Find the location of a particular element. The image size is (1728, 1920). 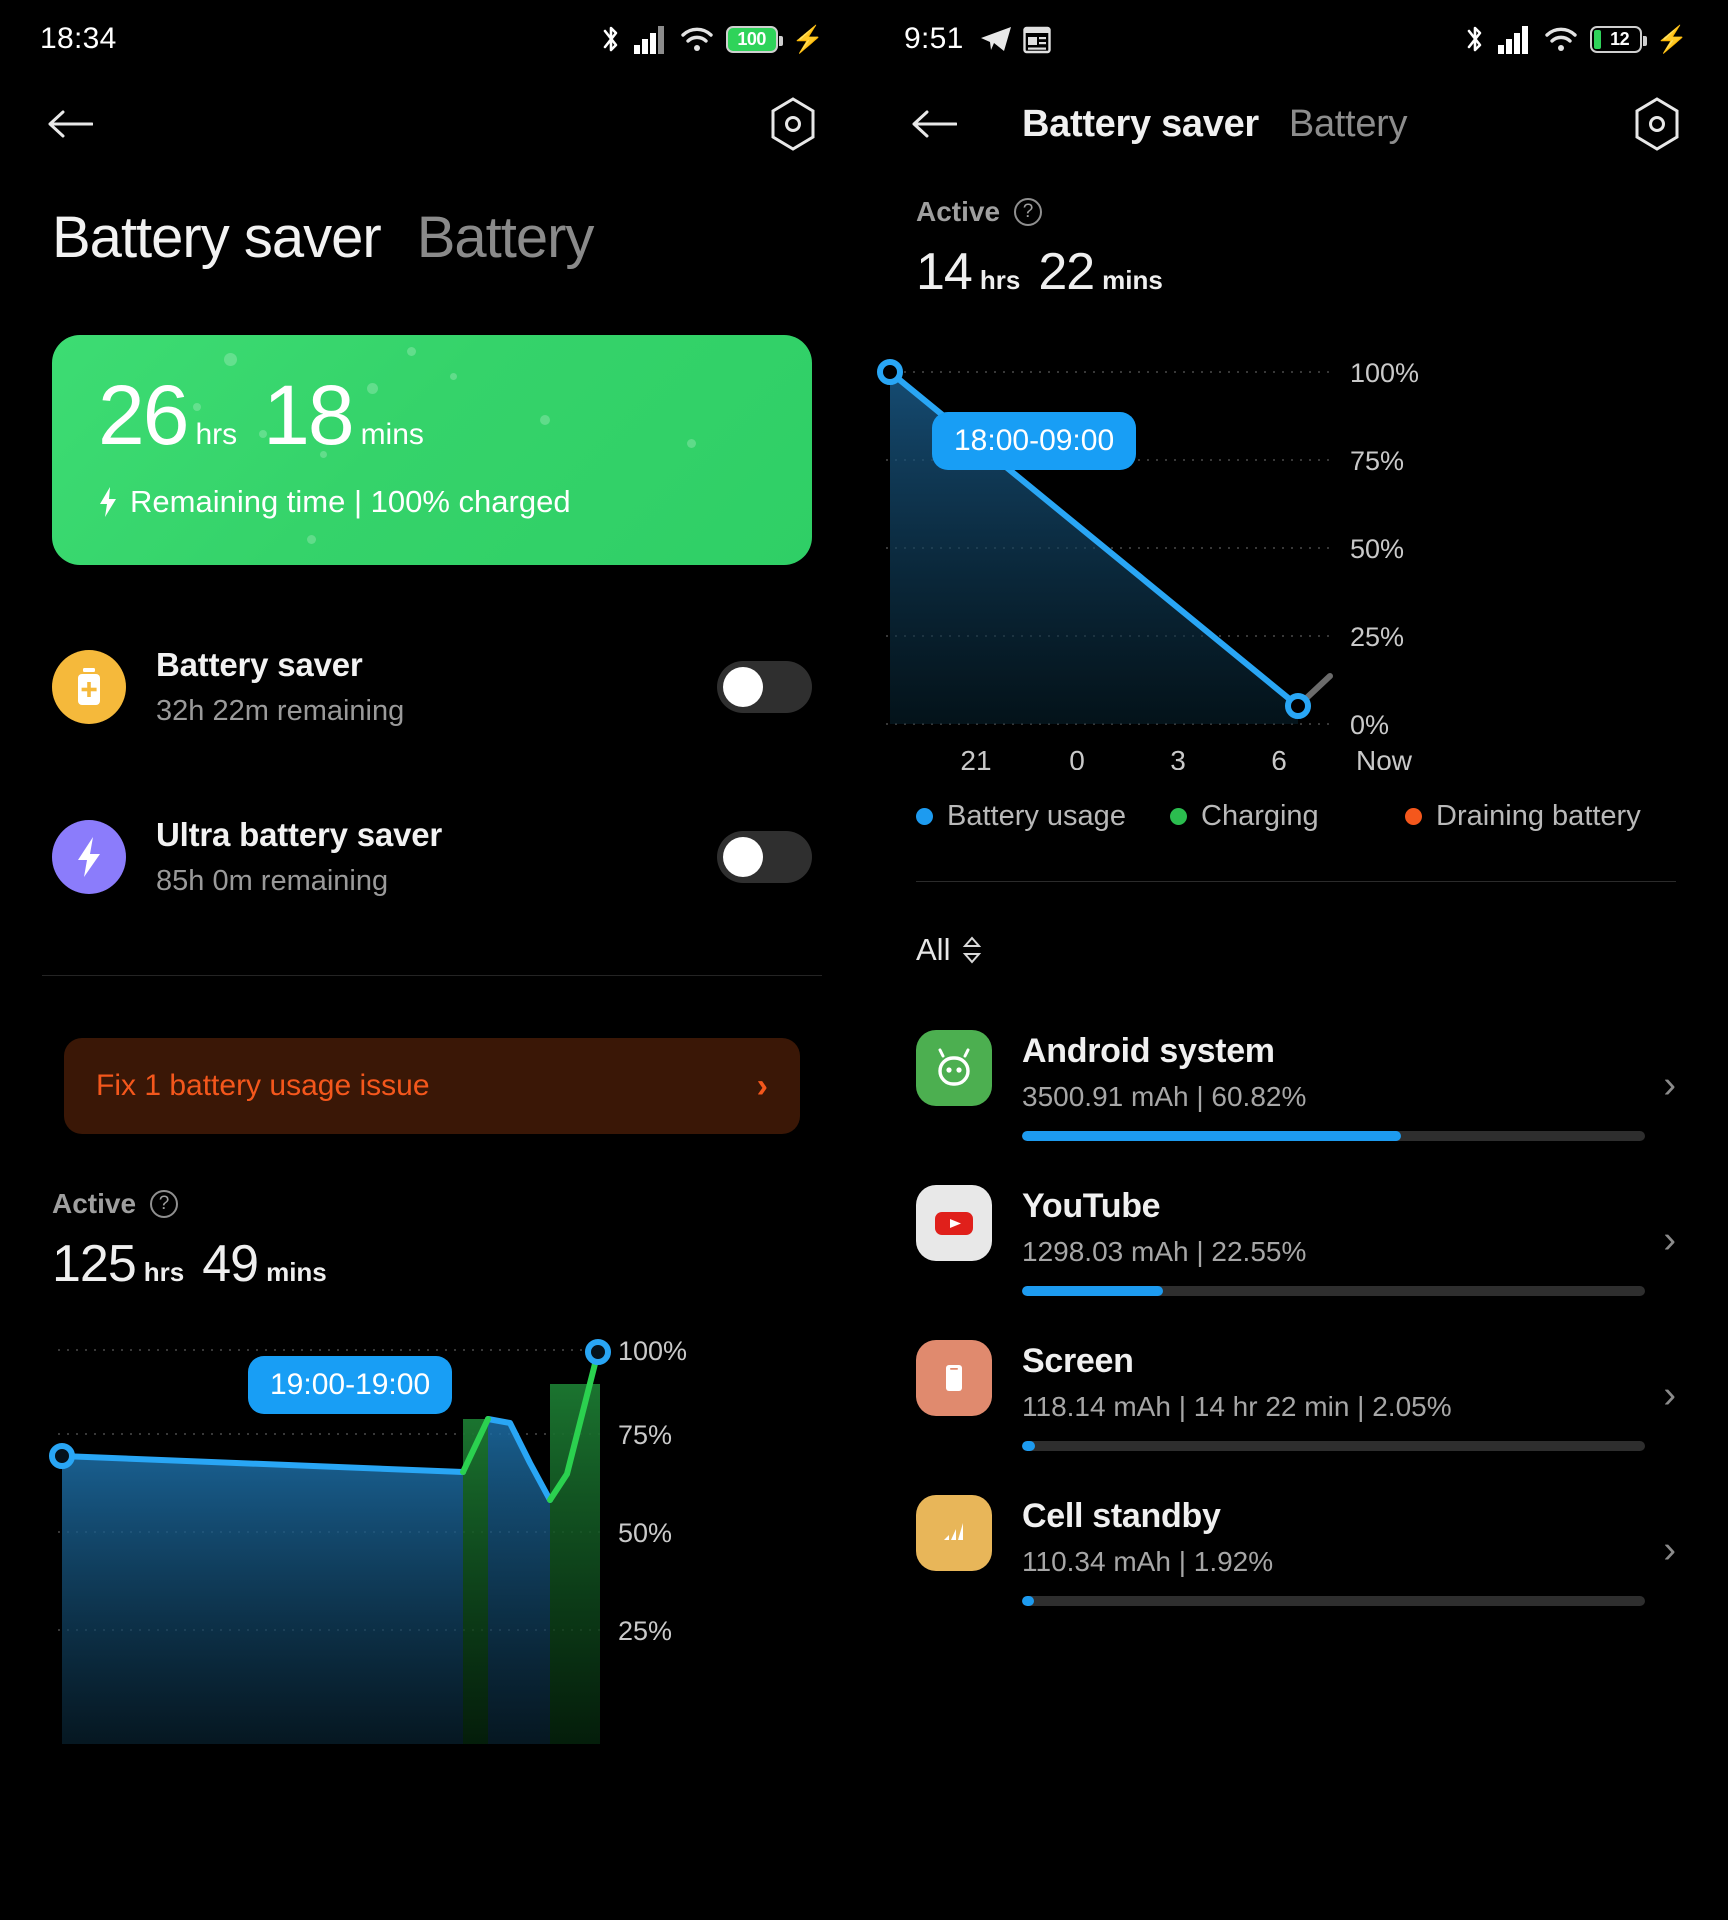

right-app-bar: Battery saver Battery is located at coordinates (1296, 124).